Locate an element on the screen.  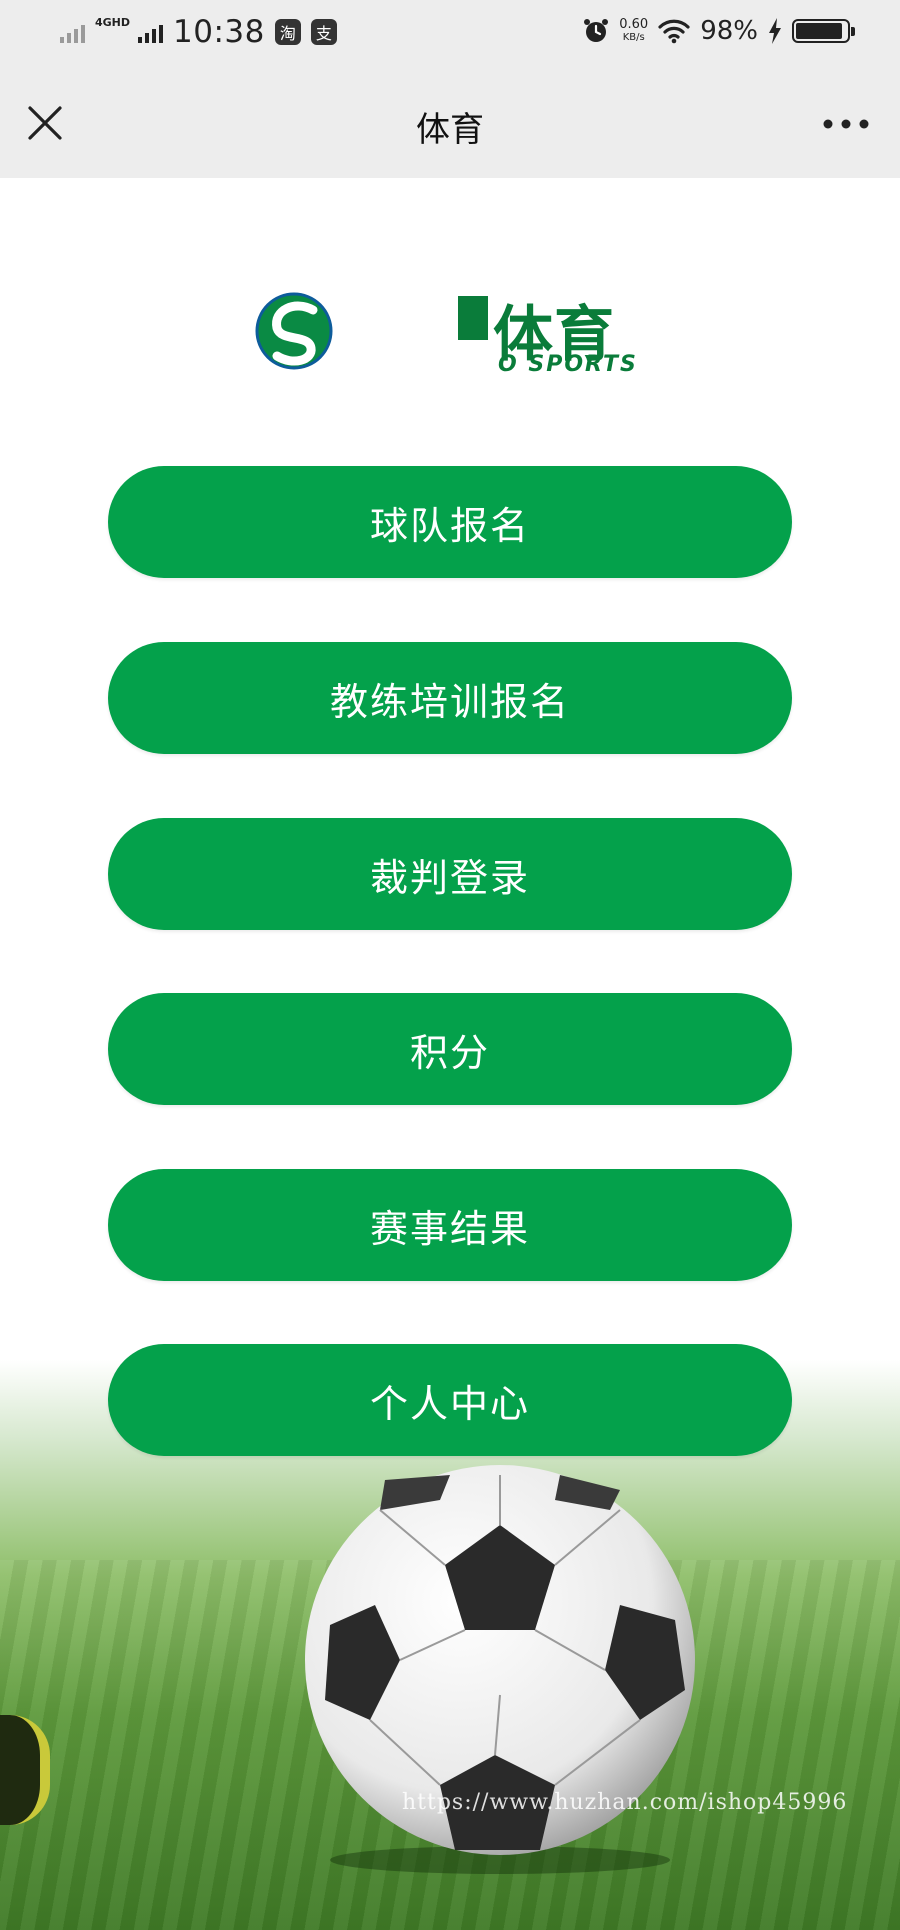
logo-mark-icon is located at coordinates (294, 331).